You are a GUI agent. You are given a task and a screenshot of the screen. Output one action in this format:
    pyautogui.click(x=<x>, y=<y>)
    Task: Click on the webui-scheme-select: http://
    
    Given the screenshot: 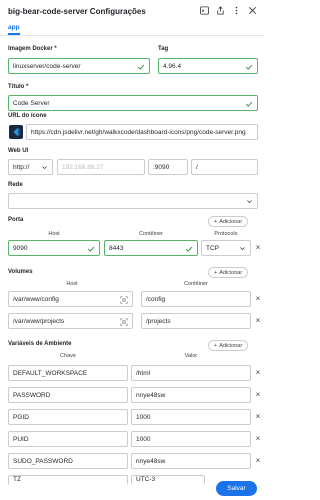 What is the action you would take?
    pyautogui.click(x=30, y=167)
    